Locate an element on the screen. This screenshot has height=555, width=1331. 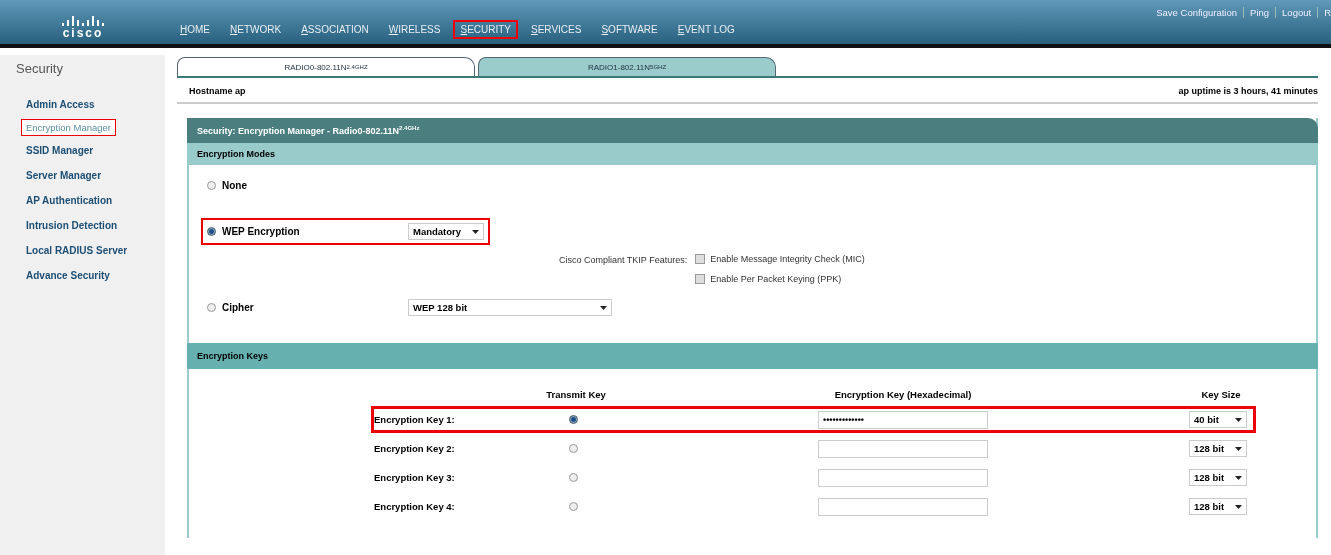
uptime-text: ap uptime is 3 hours, 41 minutes is located at coordinates (1248, 91).